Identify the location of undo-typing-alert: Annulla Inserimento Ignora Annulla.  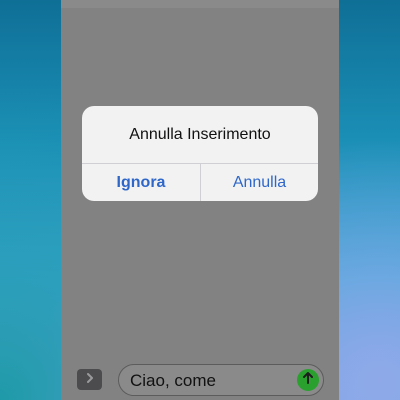
(200, 153).